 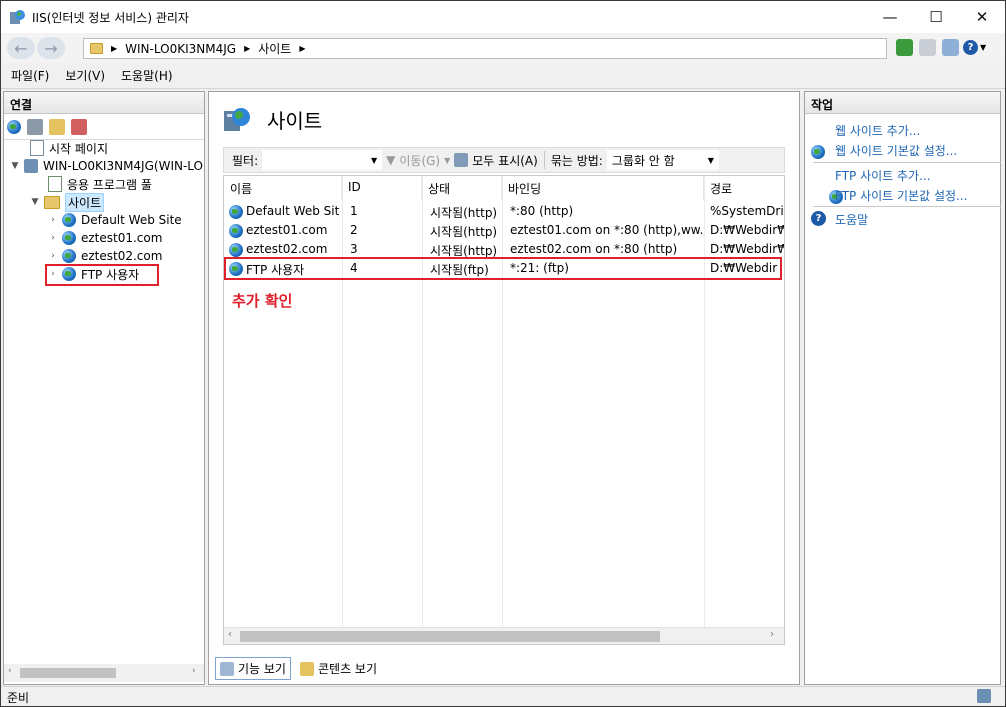 I want to click on tree-start-page: 시작 페이지, so click(x=62, y=148).